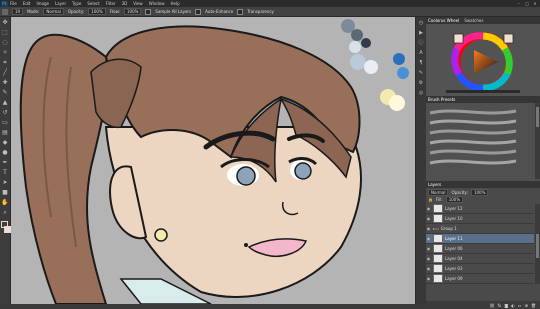 Image resolution: width=540 pixels, height=309 pixels. What do you see at coordinates (5, 193) in the screenshot?
I see `shape-icon: ■` at bounding box center [5, 193].